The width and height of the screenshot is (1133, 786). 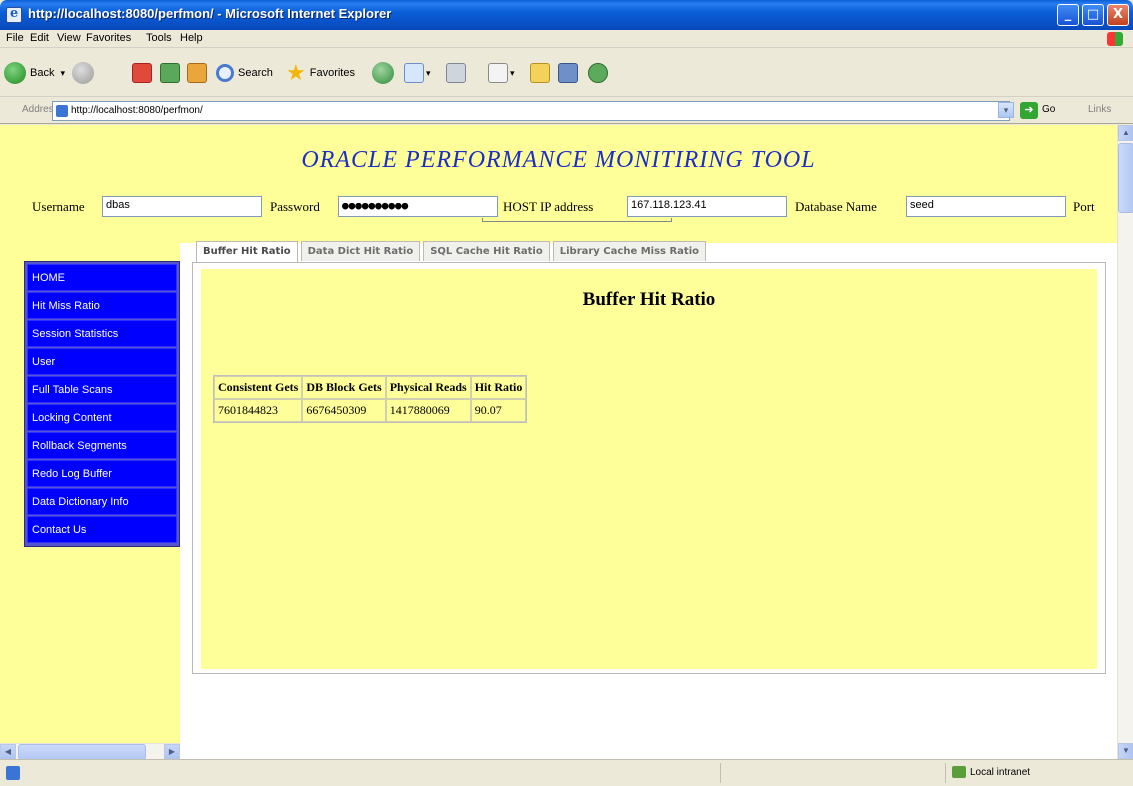 I want to click on search-icon, so click(x=225, y=73).